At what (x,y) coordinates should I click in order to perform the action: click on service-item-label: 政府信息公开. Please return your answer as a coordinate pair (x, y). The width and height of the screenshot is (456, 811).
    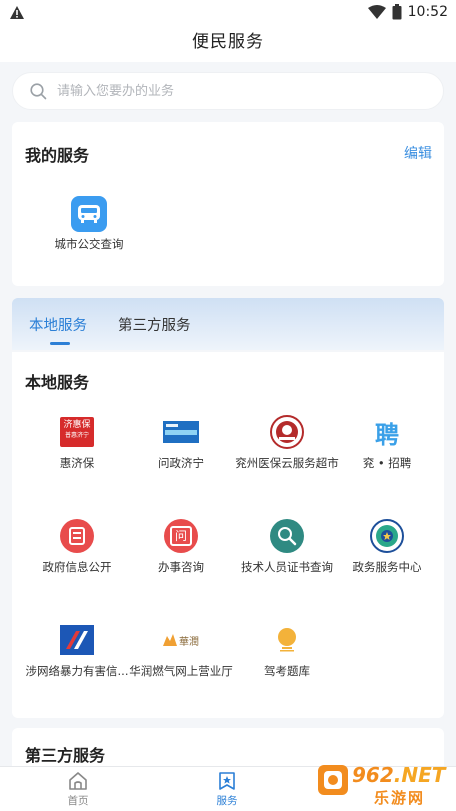
    Looking at the image, I should click on (77, 567).